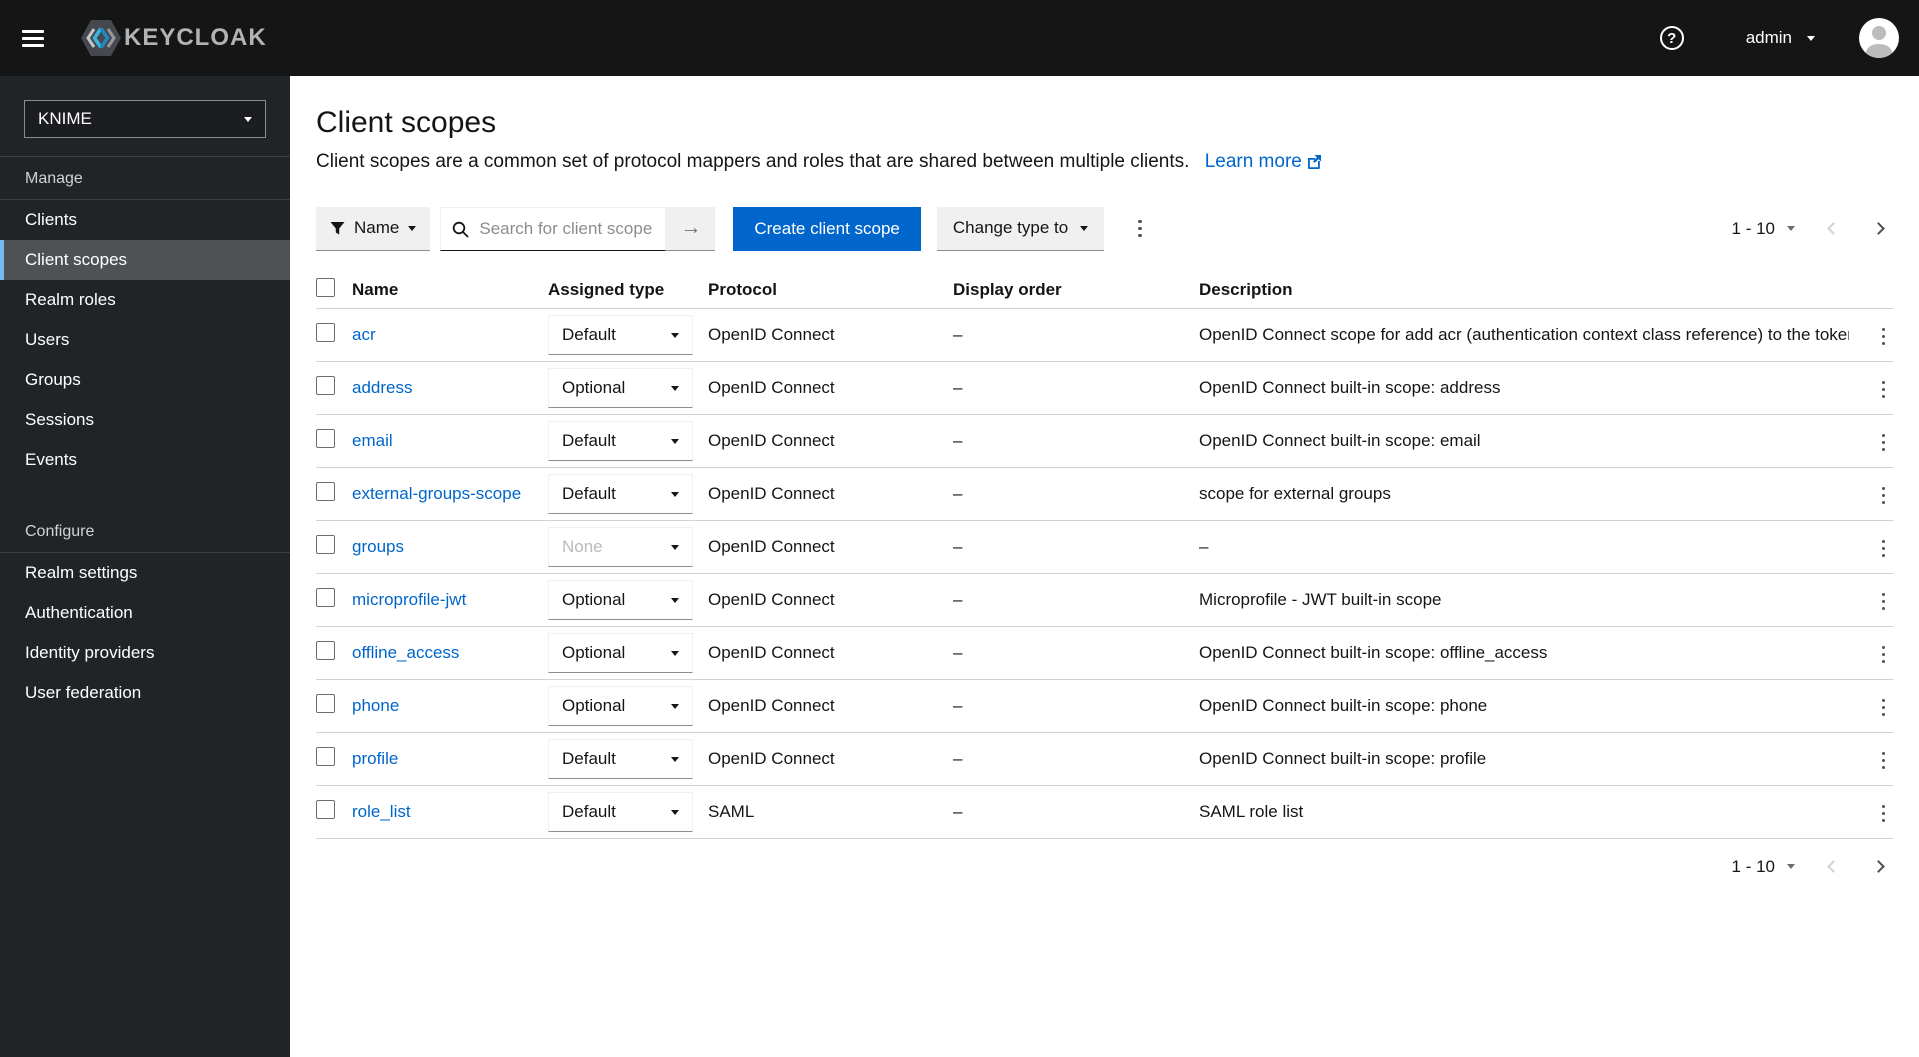  Describe the element at coordinates (827, 228) in the screenshot. I see `create-client-scope-button: Create client scope` at that location.